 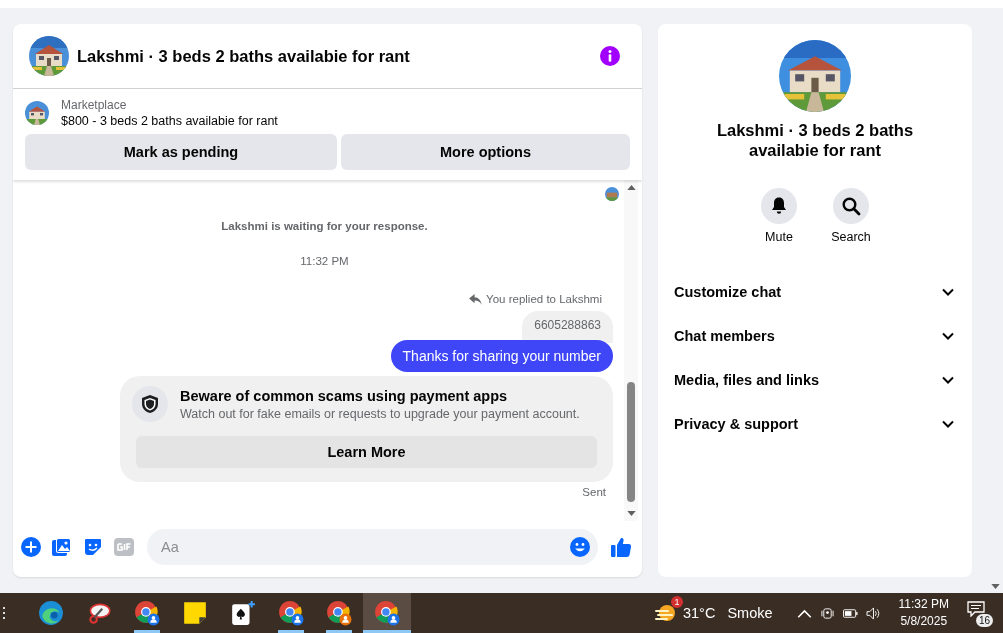 I want to click on notification-badge: 1, so click(x=676, y=602).